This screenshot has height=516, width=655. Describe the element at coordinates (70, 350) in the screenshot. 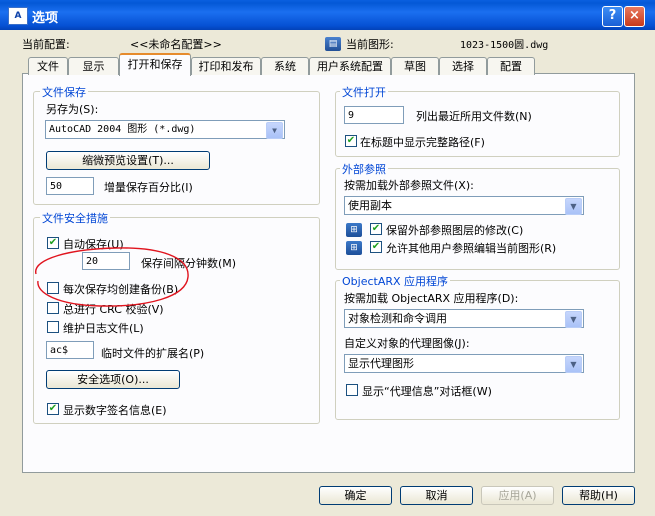

I see `temp-extension-input: ac$` at that location.